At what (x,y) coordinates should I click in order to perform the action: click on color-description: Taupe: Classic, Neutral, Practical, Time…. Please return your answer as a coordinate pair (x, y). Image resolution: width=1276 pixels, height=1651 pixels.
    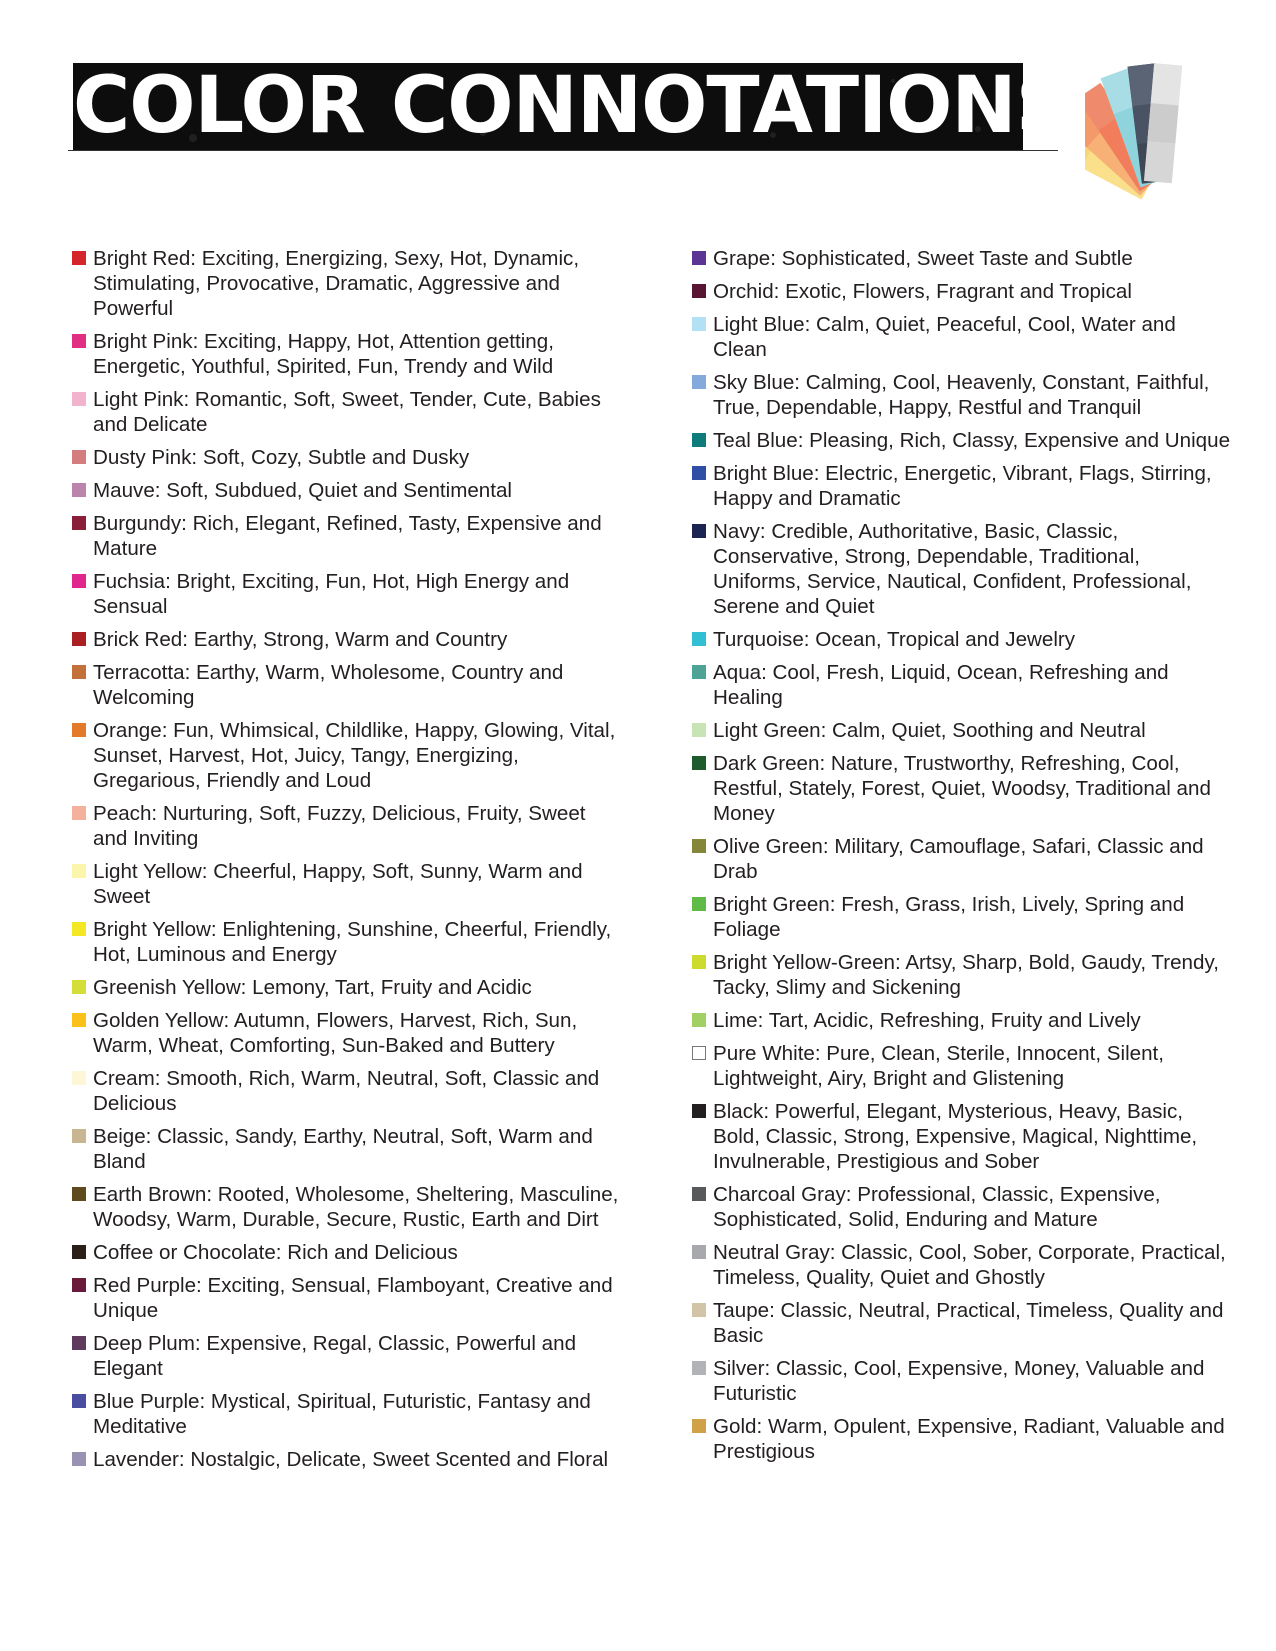
    Looking at the image, I should click on (968, 1323).